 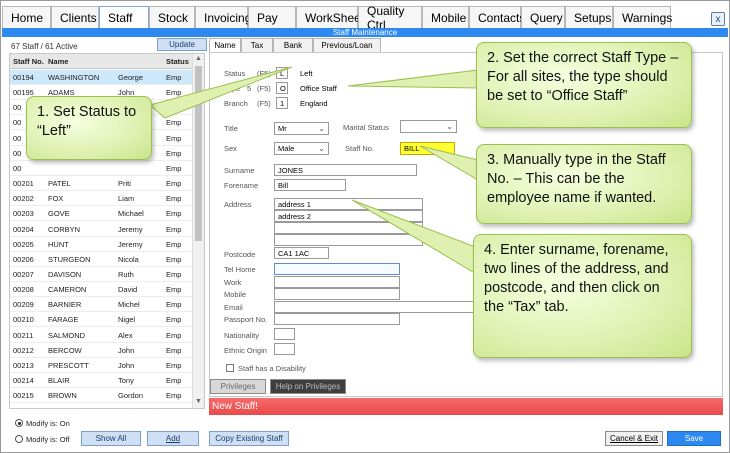 What do you see at coordinates (345, 170) in the screenshot?
I see `surname-input: JONES` at bounding box center [345, 170].